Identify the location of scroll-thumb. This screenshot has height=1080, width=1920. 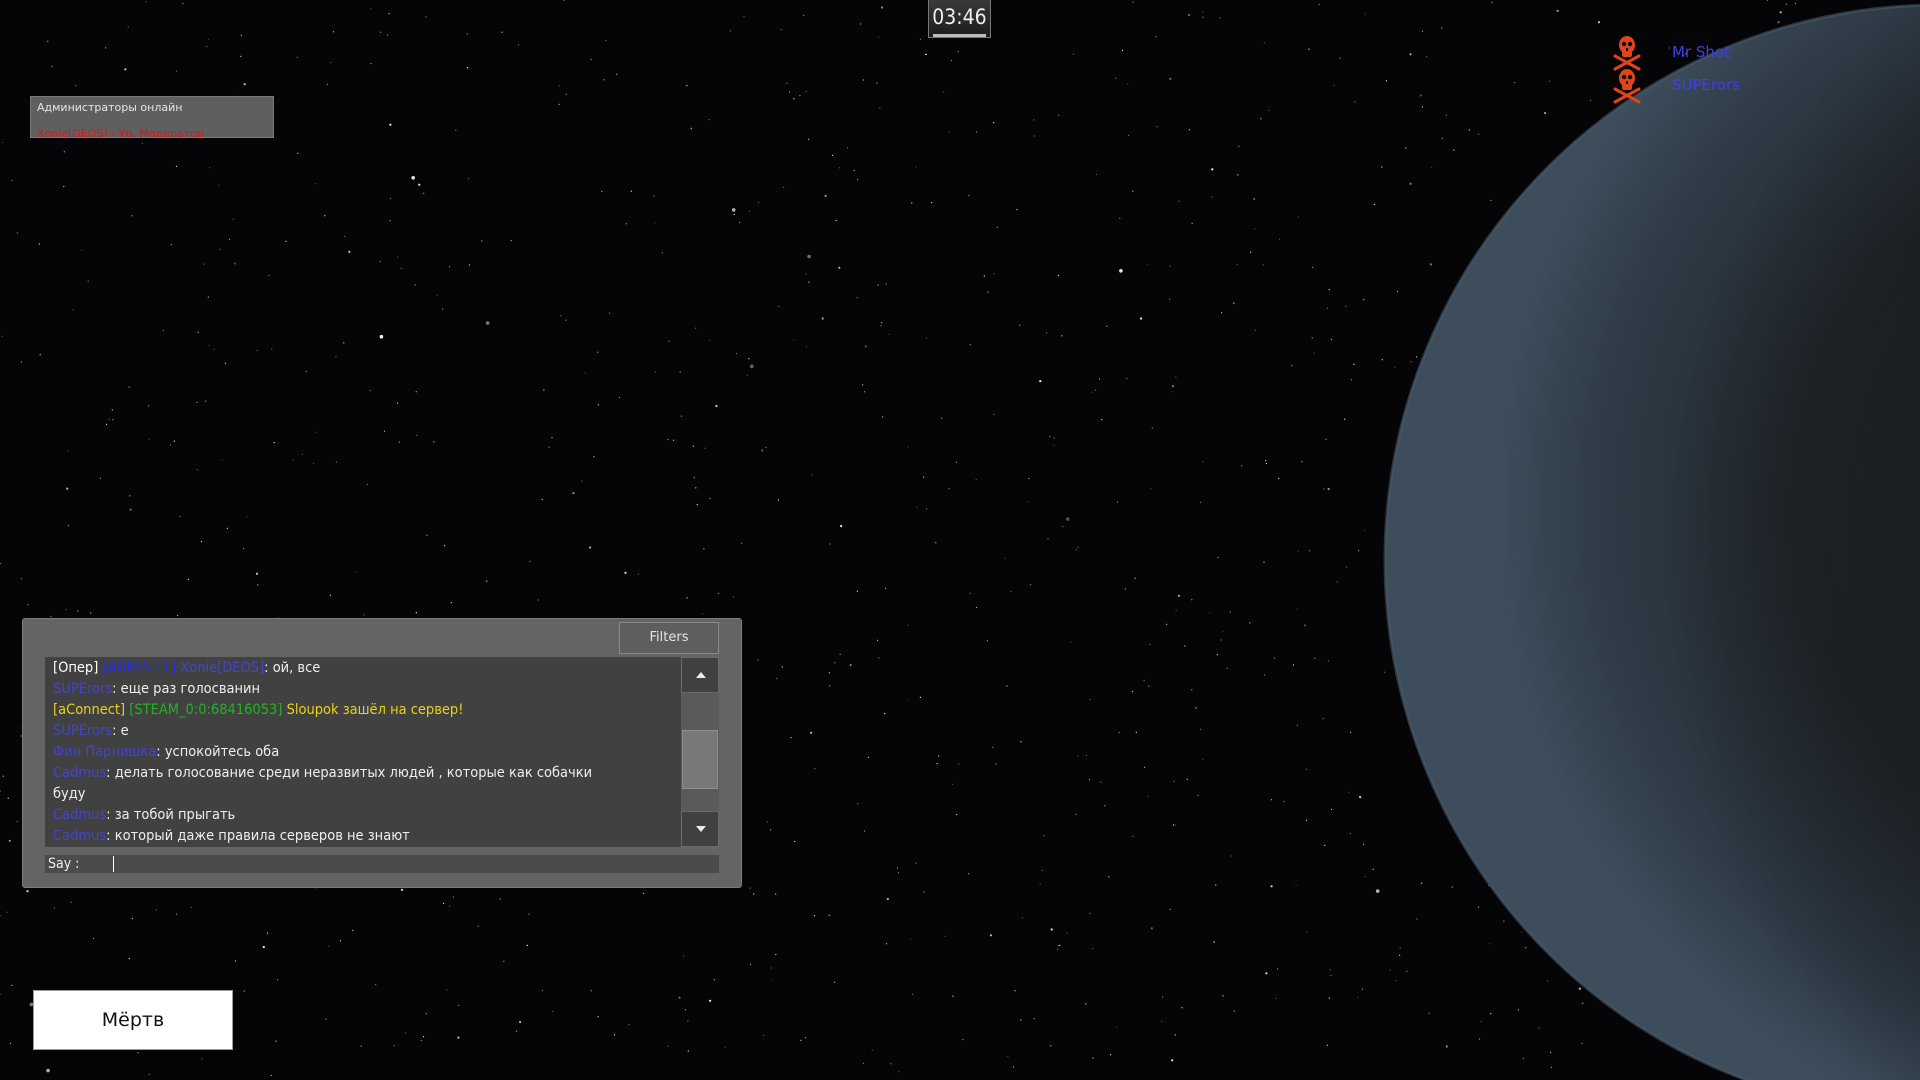
(700, 759).